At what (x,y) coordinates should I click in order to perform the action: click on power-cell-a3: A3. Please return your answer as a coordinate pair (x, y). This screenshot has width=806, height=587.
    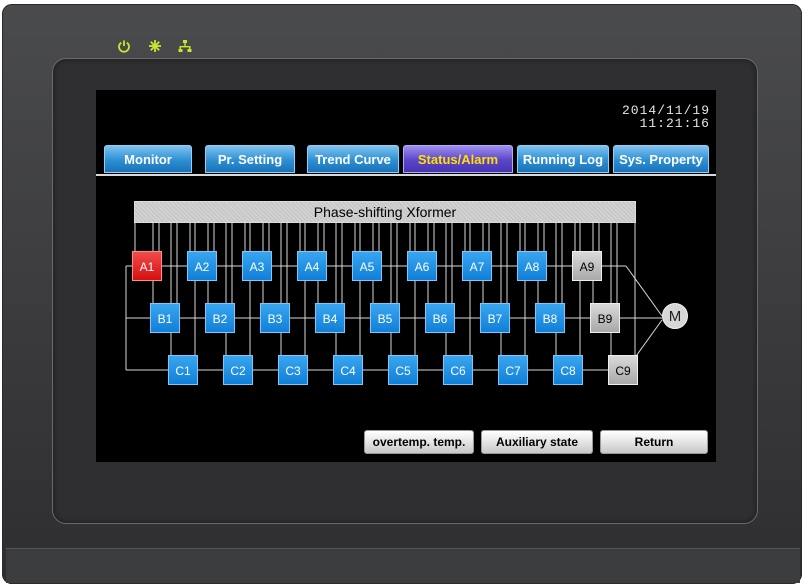
    Looking at the image, I should click on (257, 266).